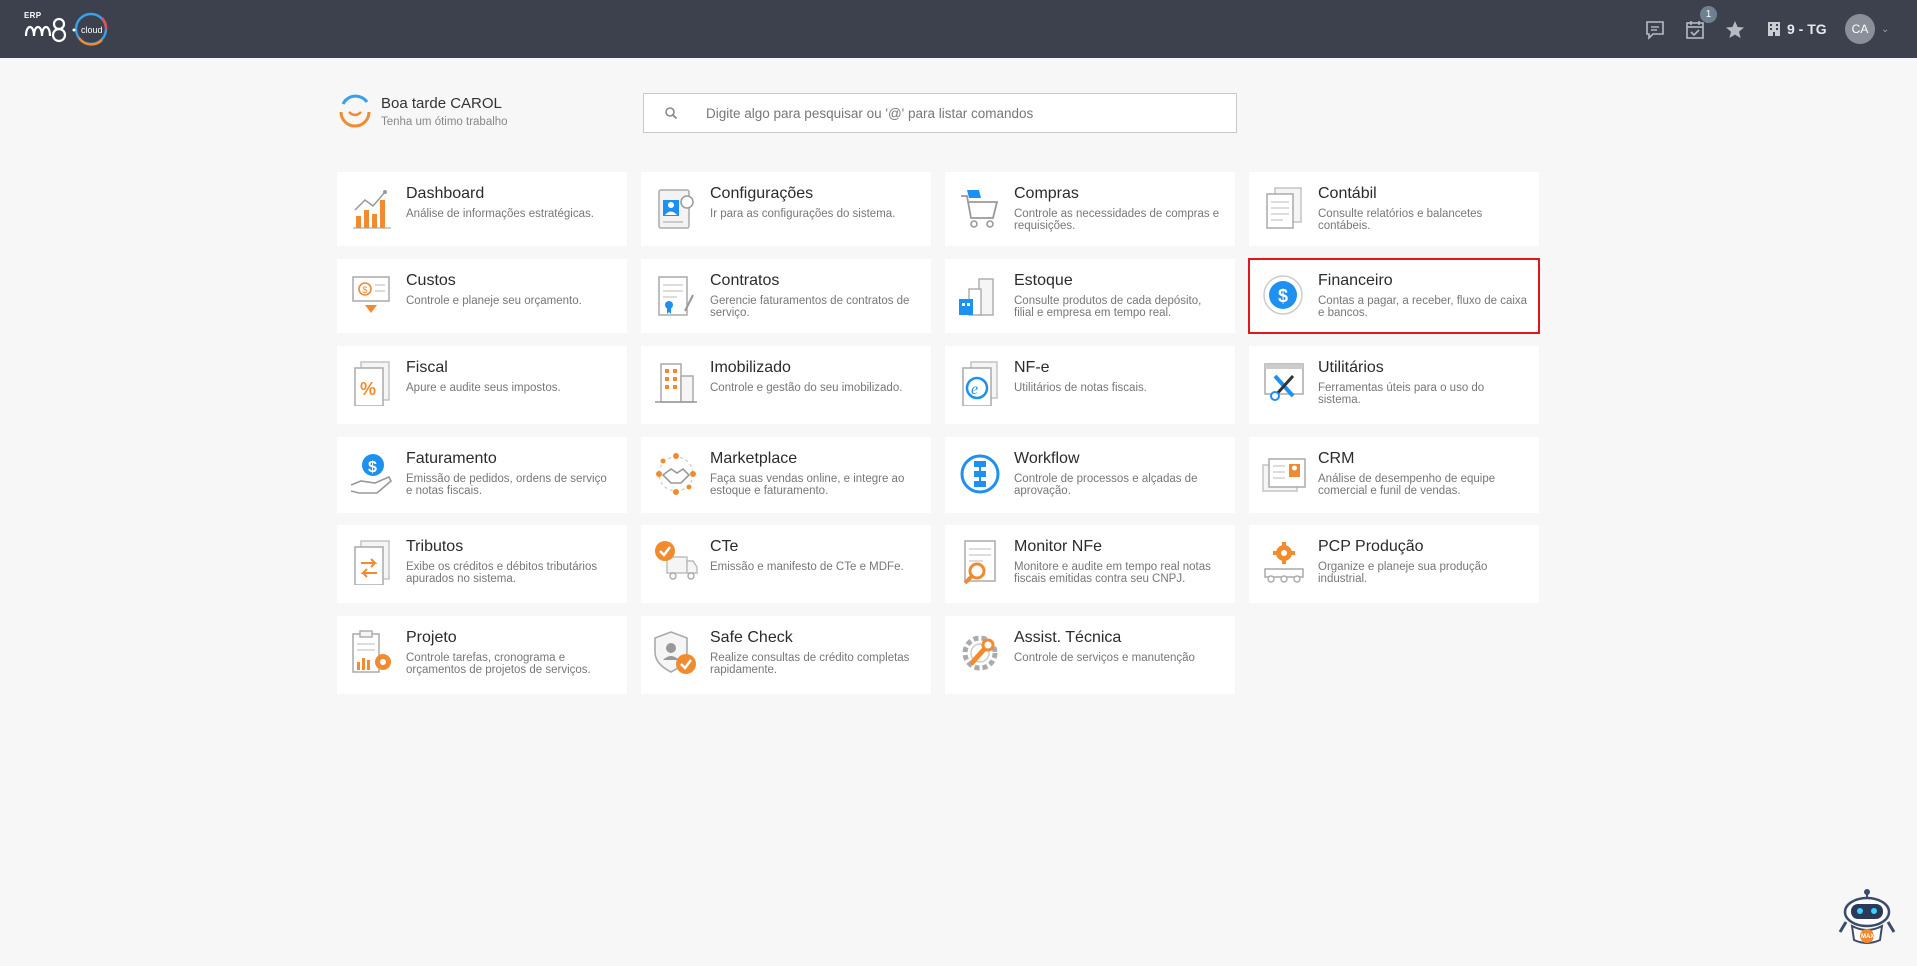  What do you see at coordinates (457, 113) in the screenshot?
I see `greeting: Boa tarde CAROL Tenha um ótimo trabalho` at bounding box center [457, 113].